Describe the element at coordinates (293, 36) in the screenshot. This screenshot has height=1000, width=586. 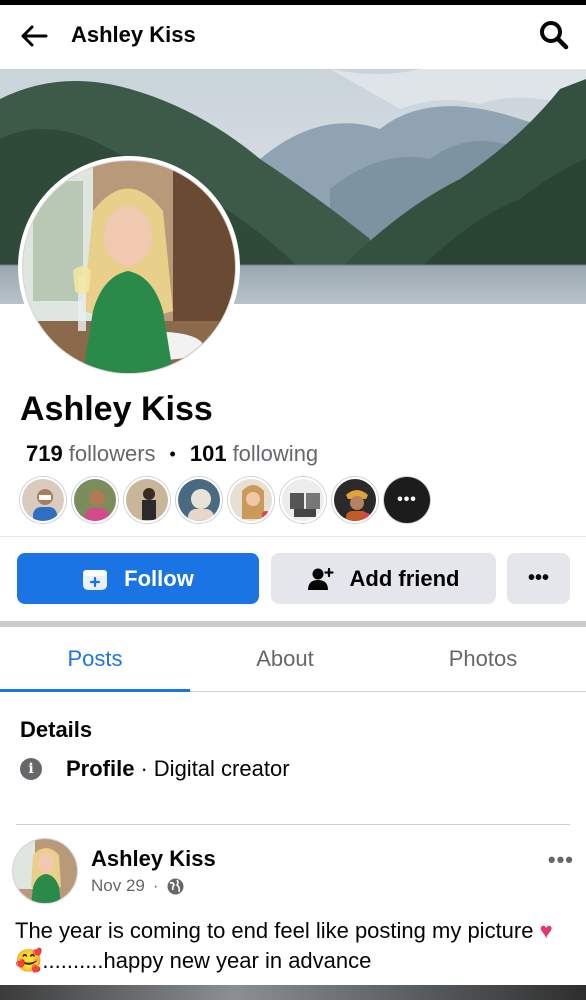
I see `top-bar: Ashley Kiss` at that location.